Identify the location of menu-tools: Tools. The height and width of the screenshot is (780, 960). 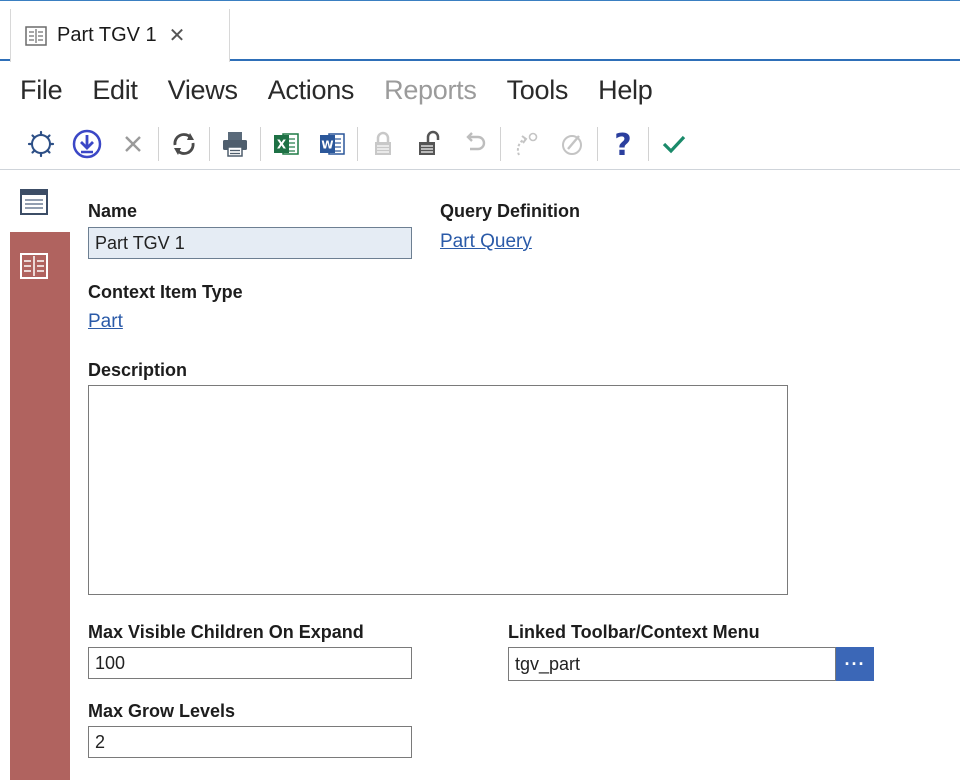
(538, 90).